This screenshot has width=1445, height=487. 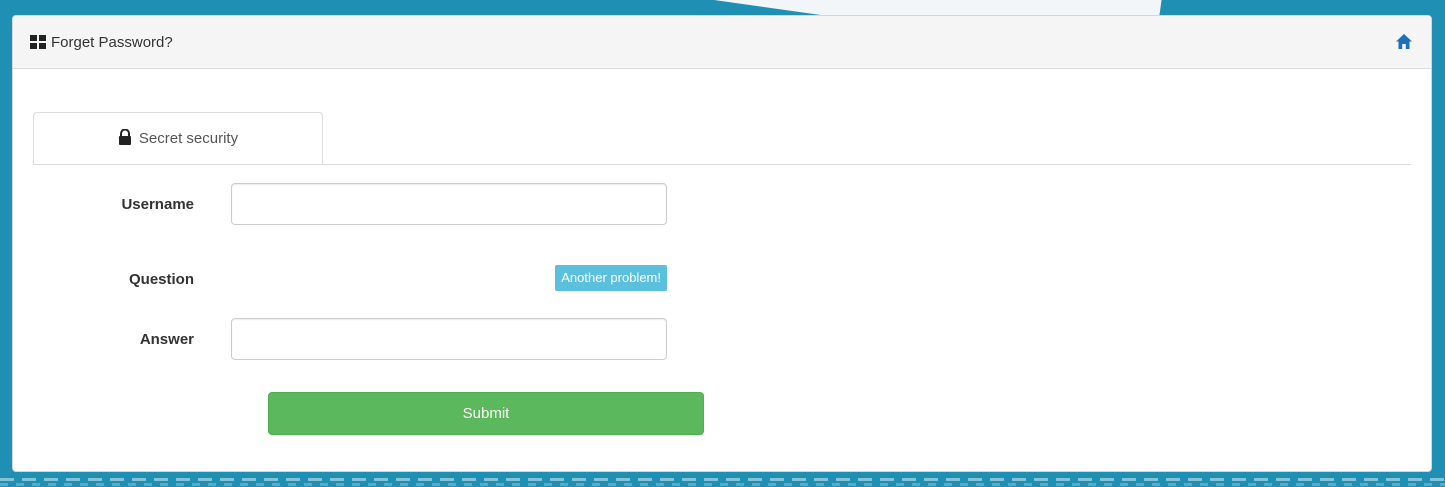 I want to click on answer-row: Answer, so click(x=350, y=339).